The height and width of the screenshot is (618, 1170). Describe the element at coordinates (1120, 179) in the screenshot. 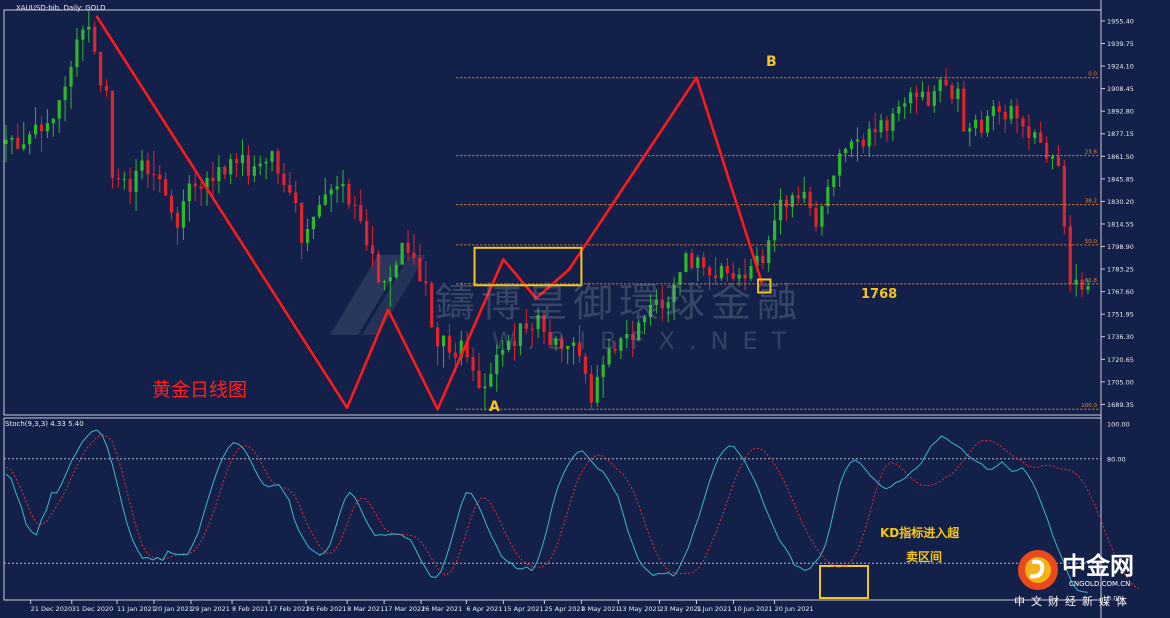

I see `price-tick-label: 1845.85` at that location.